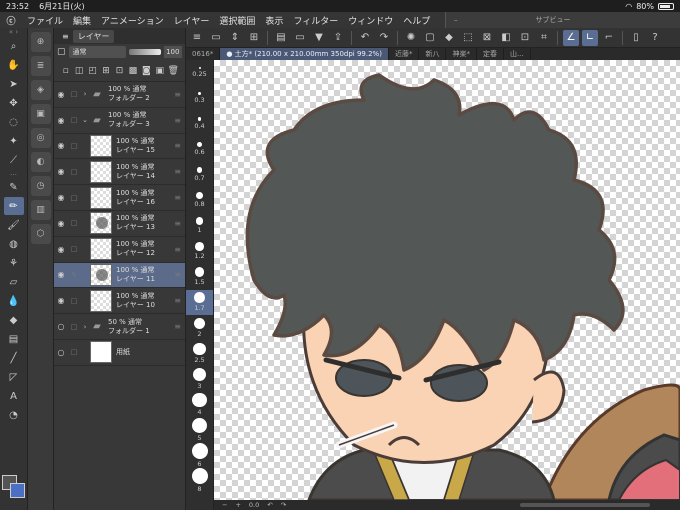 This screenshot has width=680, height=510. Describe the element at coordinates (173, 52) in the screenshot. I see `opacity-value: 100` at that location.